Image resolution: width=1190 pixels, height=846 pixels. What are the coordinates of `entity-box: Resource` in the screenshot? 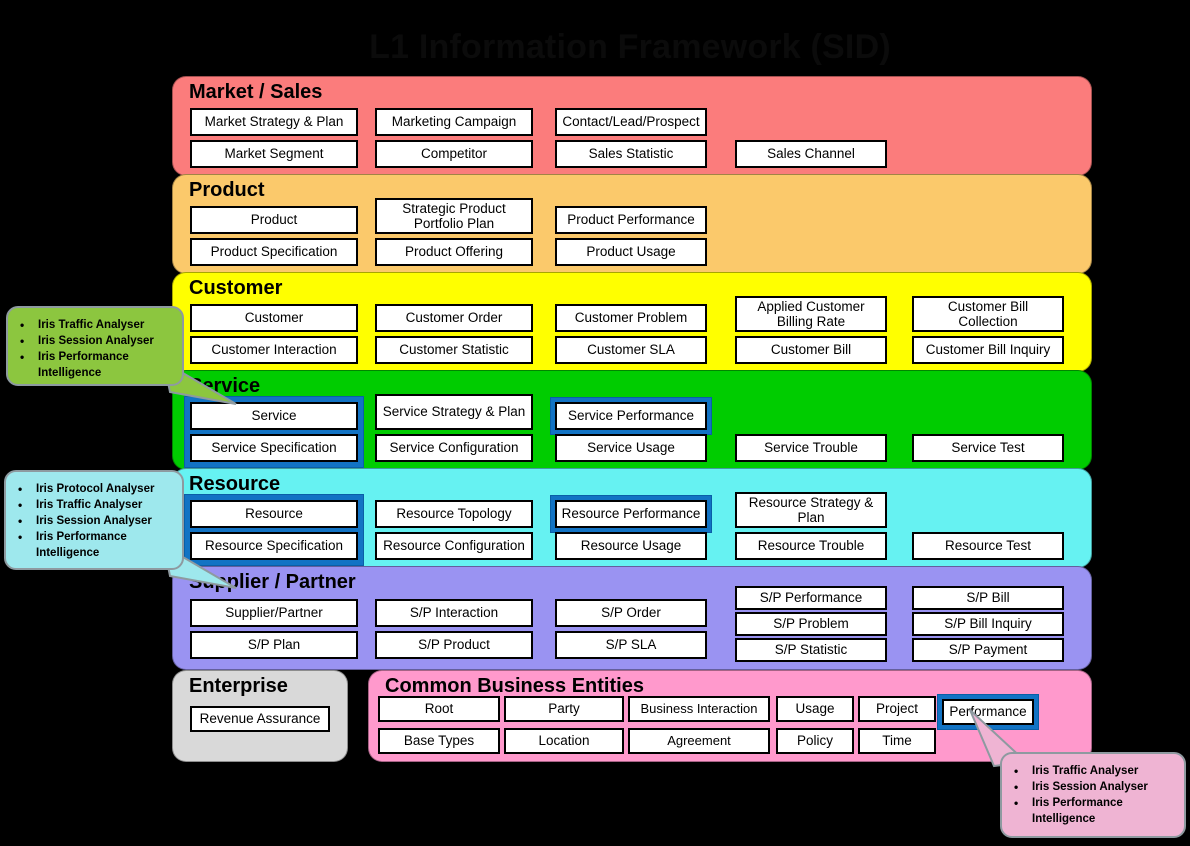 It's located at (274, 514).